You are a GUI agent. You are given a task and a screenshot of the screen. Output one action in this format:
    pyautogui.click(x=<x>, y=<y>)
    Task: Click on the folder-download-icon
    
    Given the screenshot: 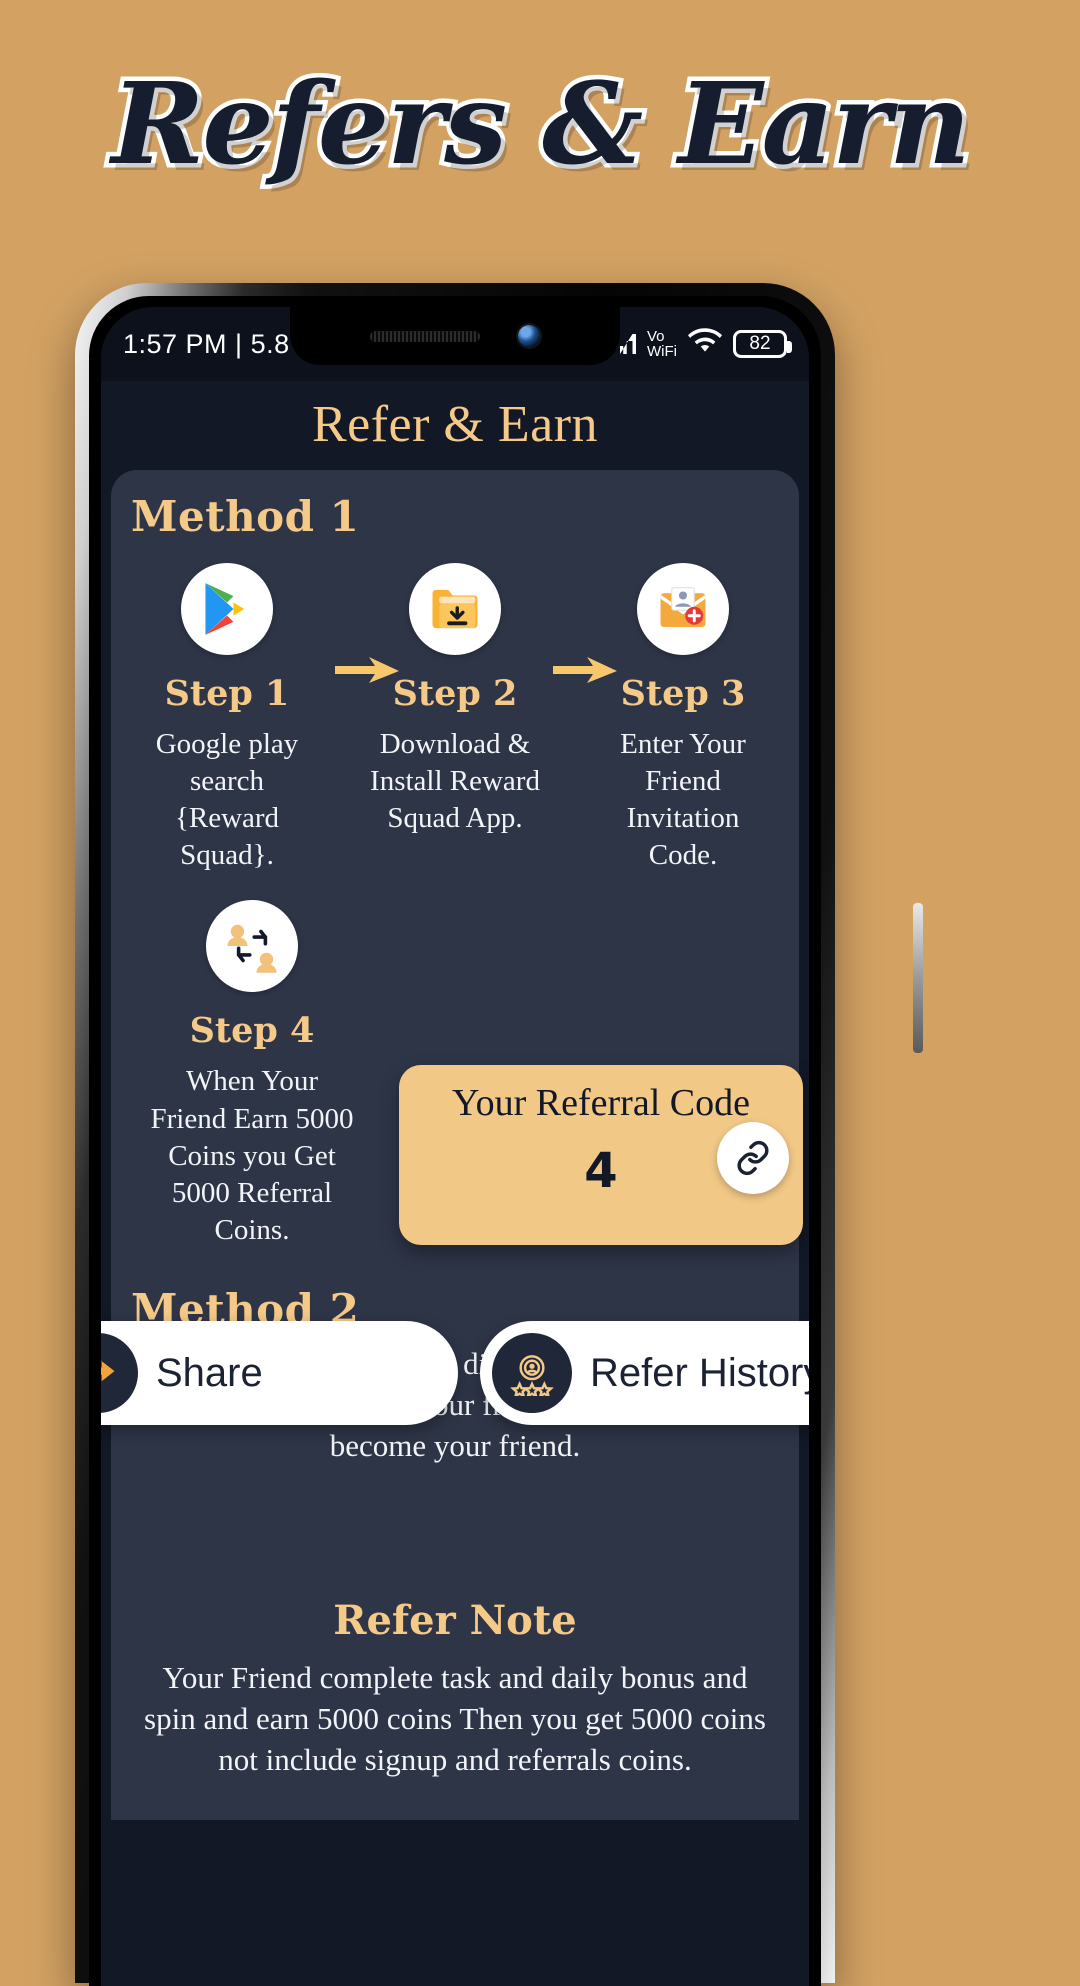 What is the action you would take?
    pyautogui.click(x=455, y=609)
    